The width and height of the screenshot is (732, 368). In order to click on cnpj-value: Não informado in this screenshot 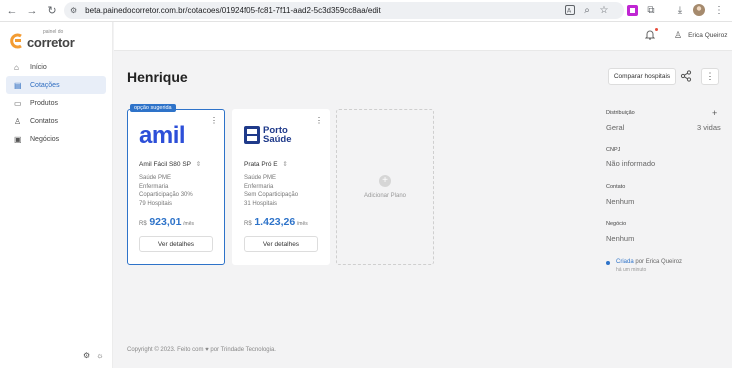, I will do `click(630, 163)`.